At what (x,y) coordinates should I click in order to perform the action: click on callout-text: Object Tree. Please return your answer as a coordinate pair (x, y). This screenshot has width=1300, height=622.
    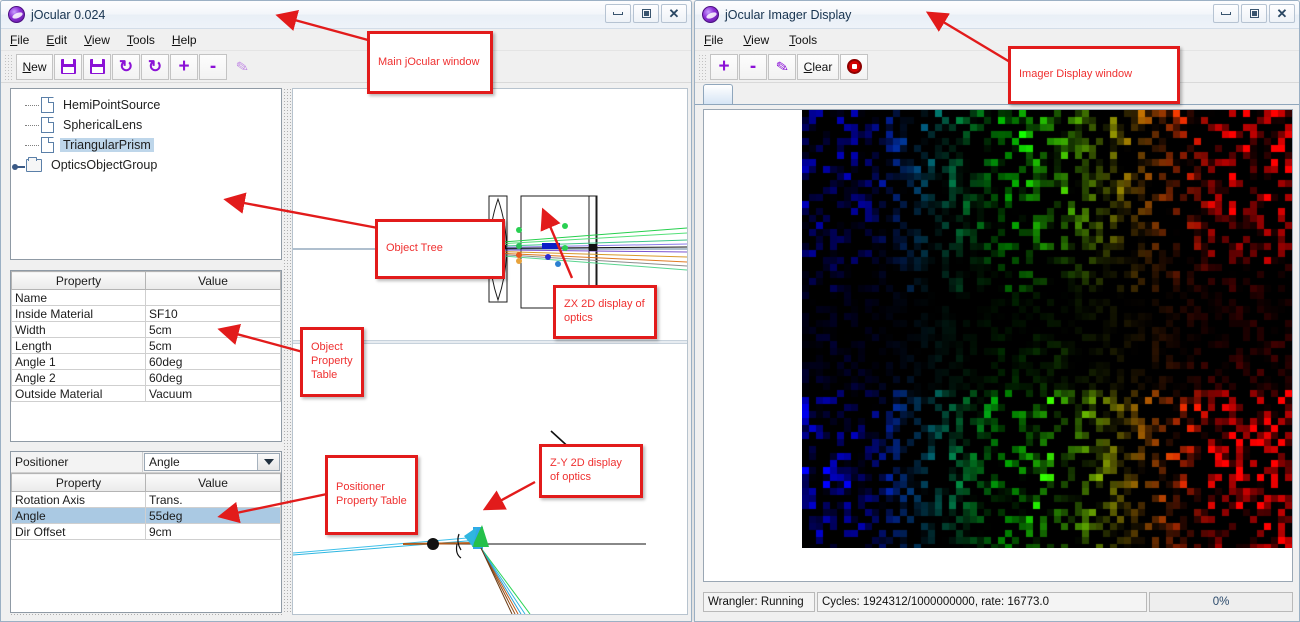
    Looking at the image, I should click on (414, 248).